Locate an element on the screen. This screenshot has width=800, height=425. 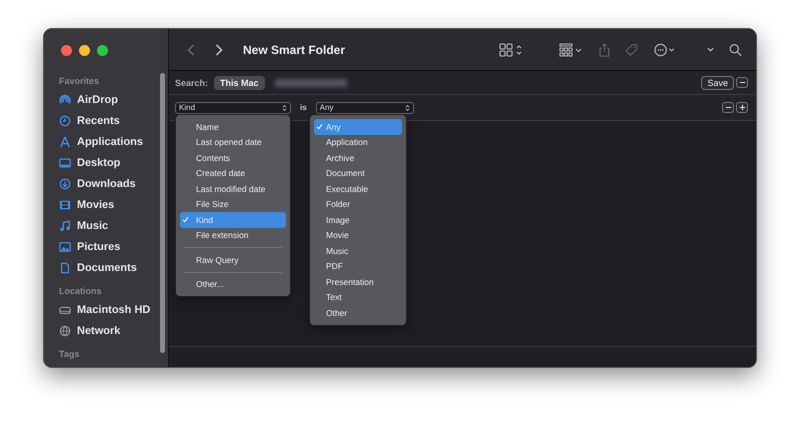
menu-item-label: PDF is located at coordinates (334, 266).